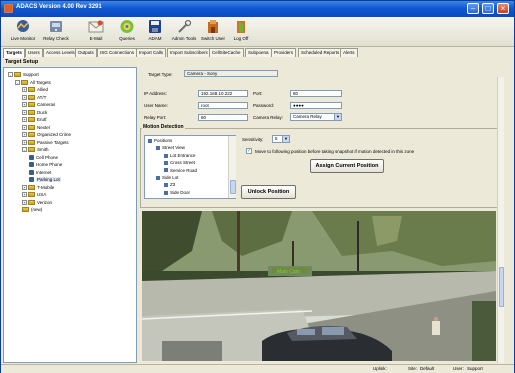  Describe the element at coordinates (500, 220) in the screenshot. I see `details-scrollbar` at that location.